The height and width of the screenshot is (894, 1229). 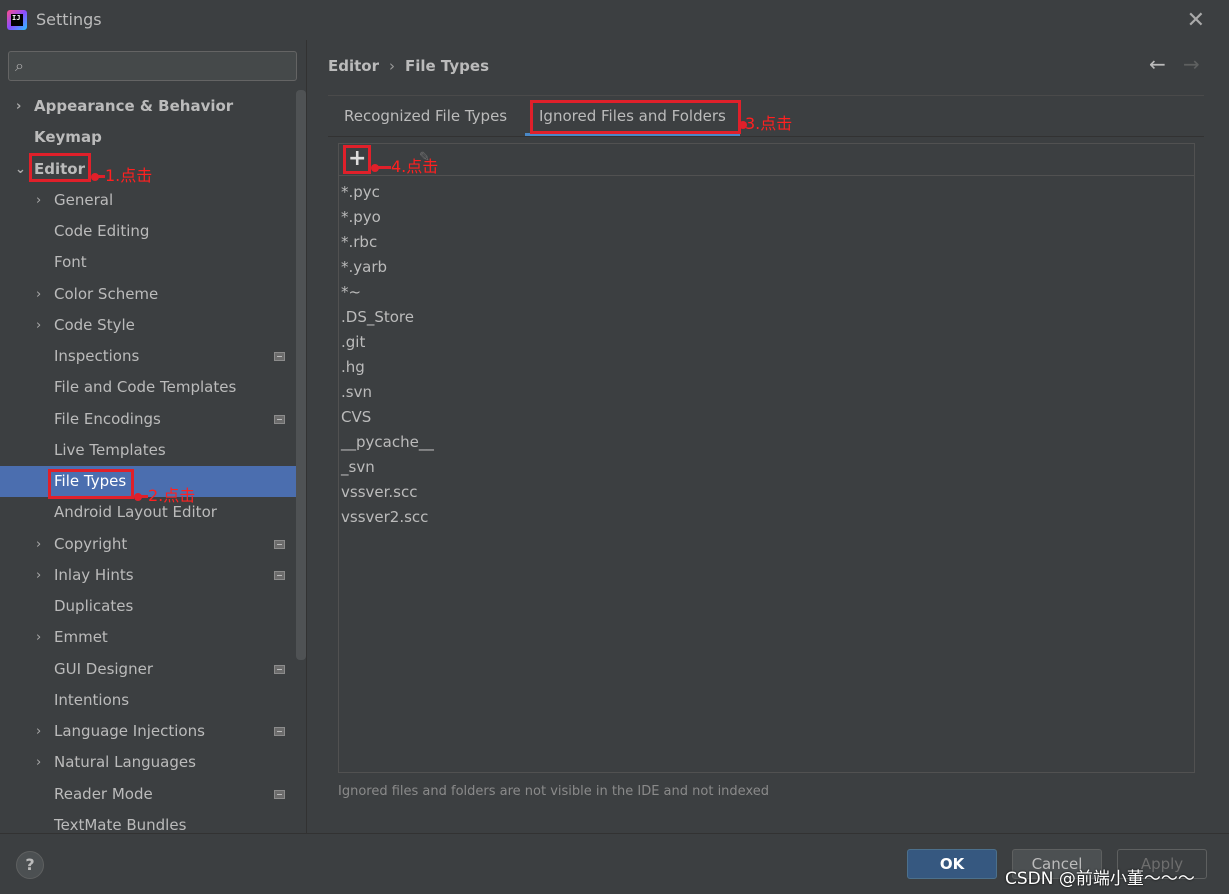 I want to click on list-item: .svn, so click(x=387, y=392).